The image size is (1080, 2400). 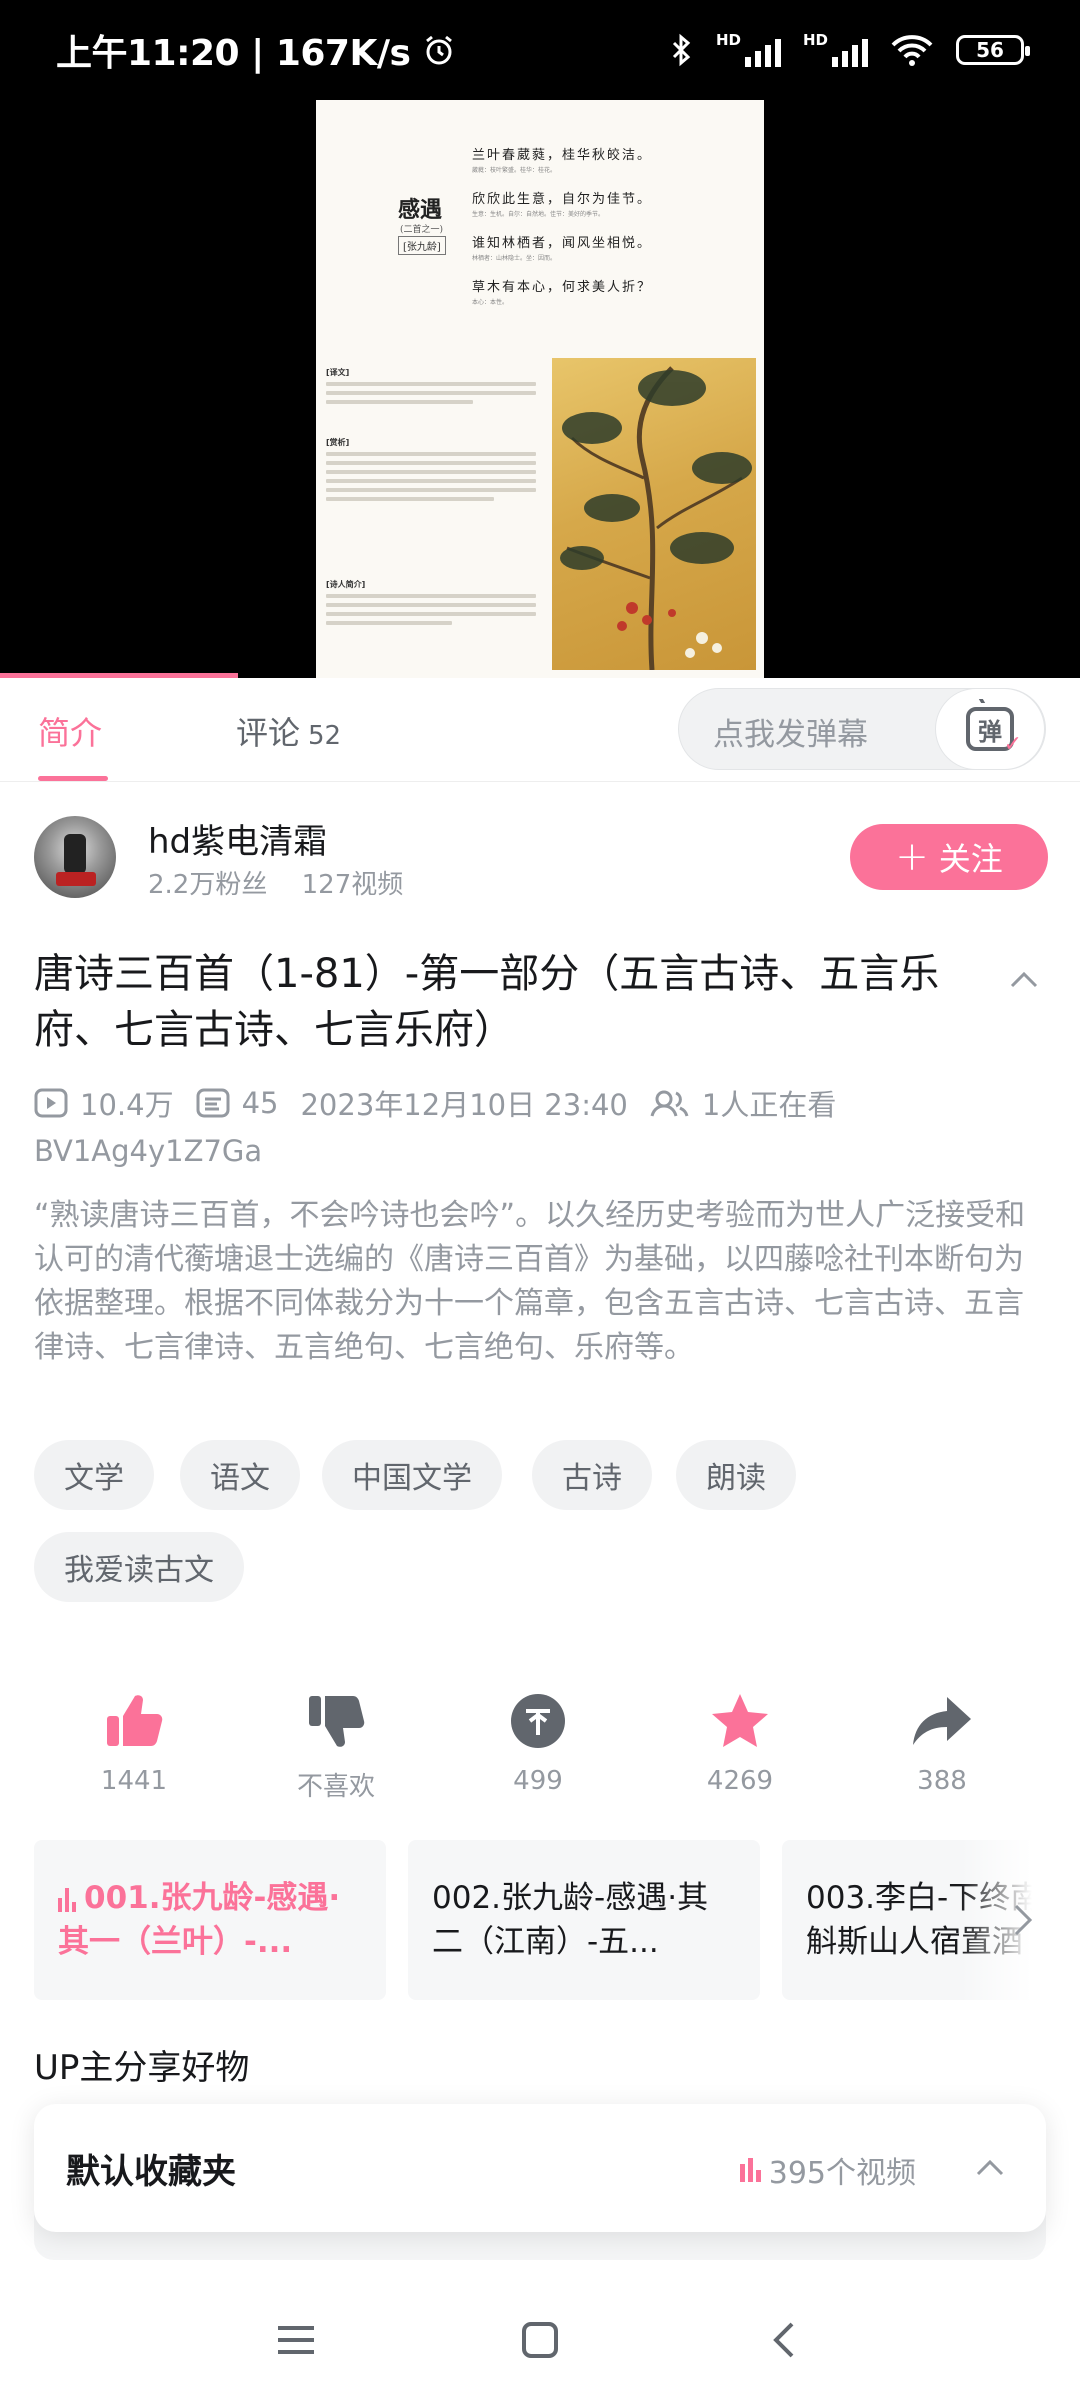 I want to click on uploader-row: hd紫电清霜 2.2万粉丝 127视频 + 关注, so click(x=540, y=860).